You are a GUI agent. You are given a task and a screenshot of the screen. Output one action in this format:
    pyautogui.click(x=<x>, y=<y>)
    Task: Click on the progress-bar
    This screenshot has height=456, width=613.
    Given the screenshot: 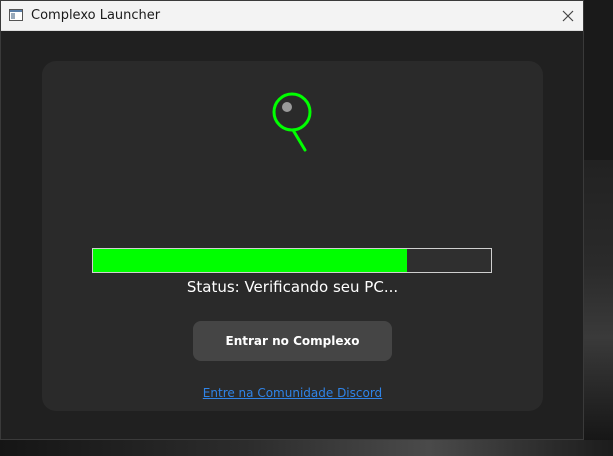 What is the action you would take?
    pyautogui.click(x=292, y=260)
    